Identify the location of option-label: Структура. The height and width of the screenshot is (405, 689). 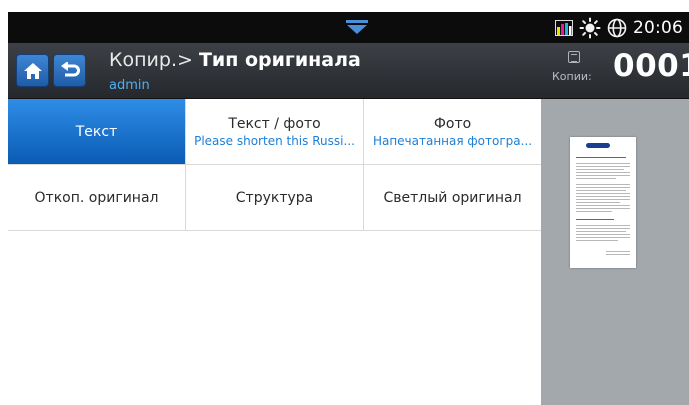
(274, 197).